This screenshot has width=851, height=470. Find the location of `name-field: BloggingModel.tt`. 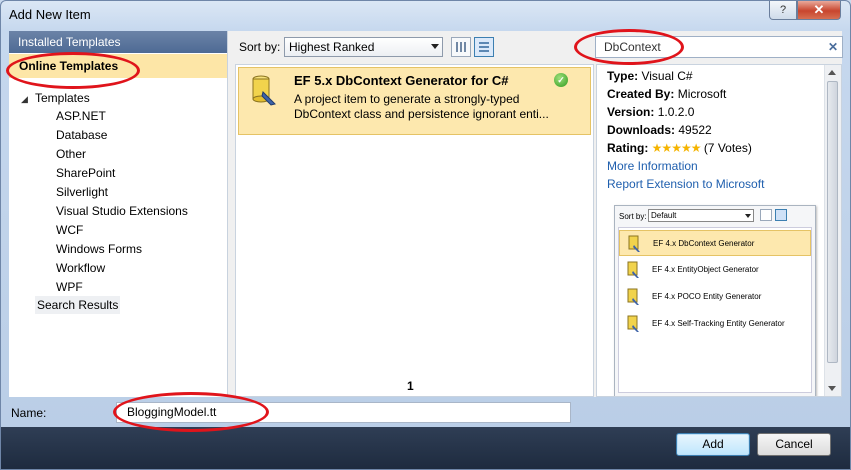

name-field: BloggingModel.tt is located at coordinates (343, 412).